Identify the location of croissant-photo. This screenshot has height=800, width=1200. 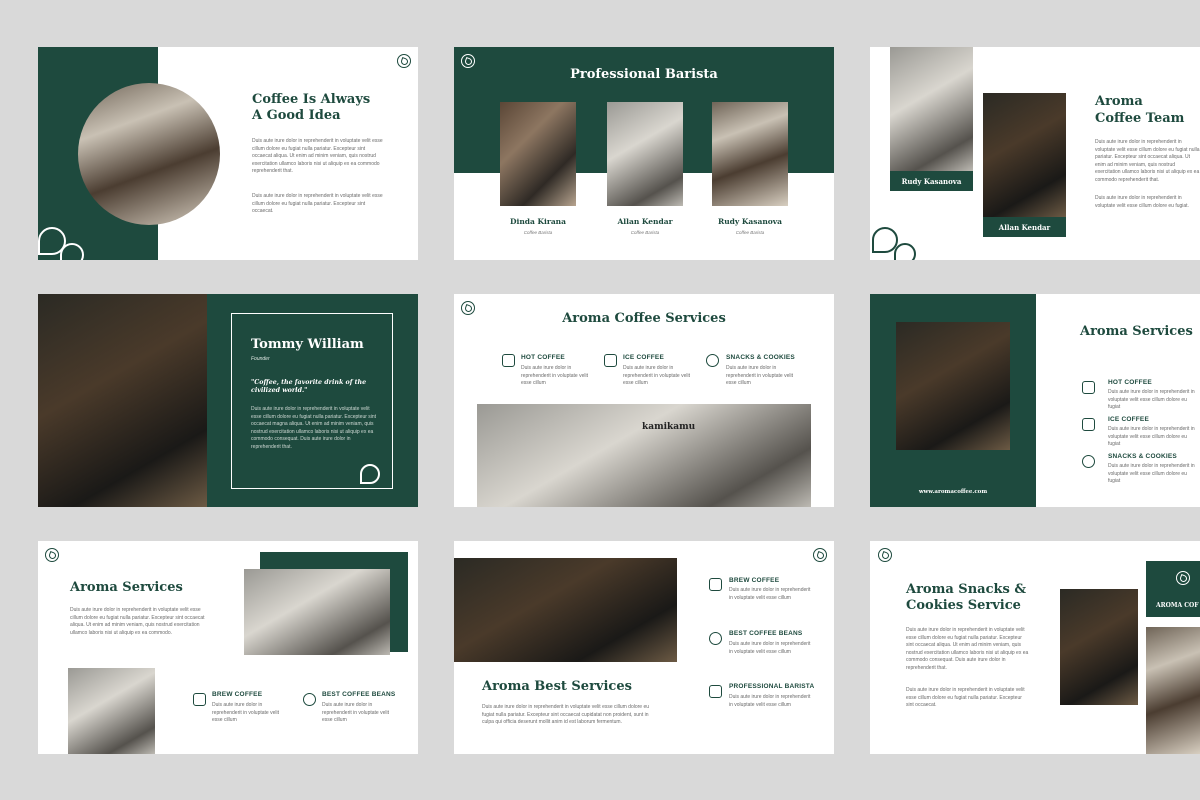
(1099, 647).